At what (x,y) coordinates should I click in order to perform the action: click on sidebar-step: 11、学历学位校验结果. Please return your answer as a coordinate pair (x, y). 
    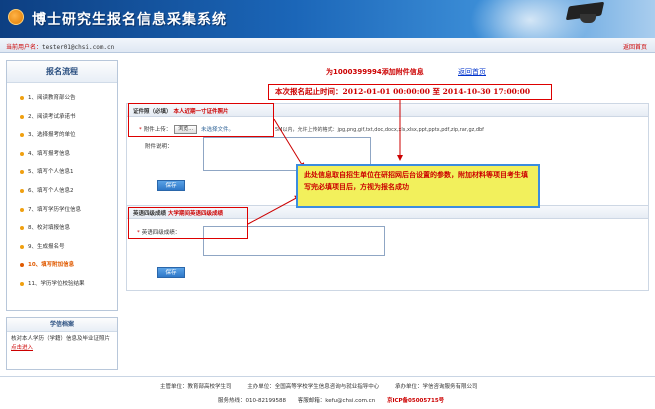
    Looking at the image, I should click on (62, 284).